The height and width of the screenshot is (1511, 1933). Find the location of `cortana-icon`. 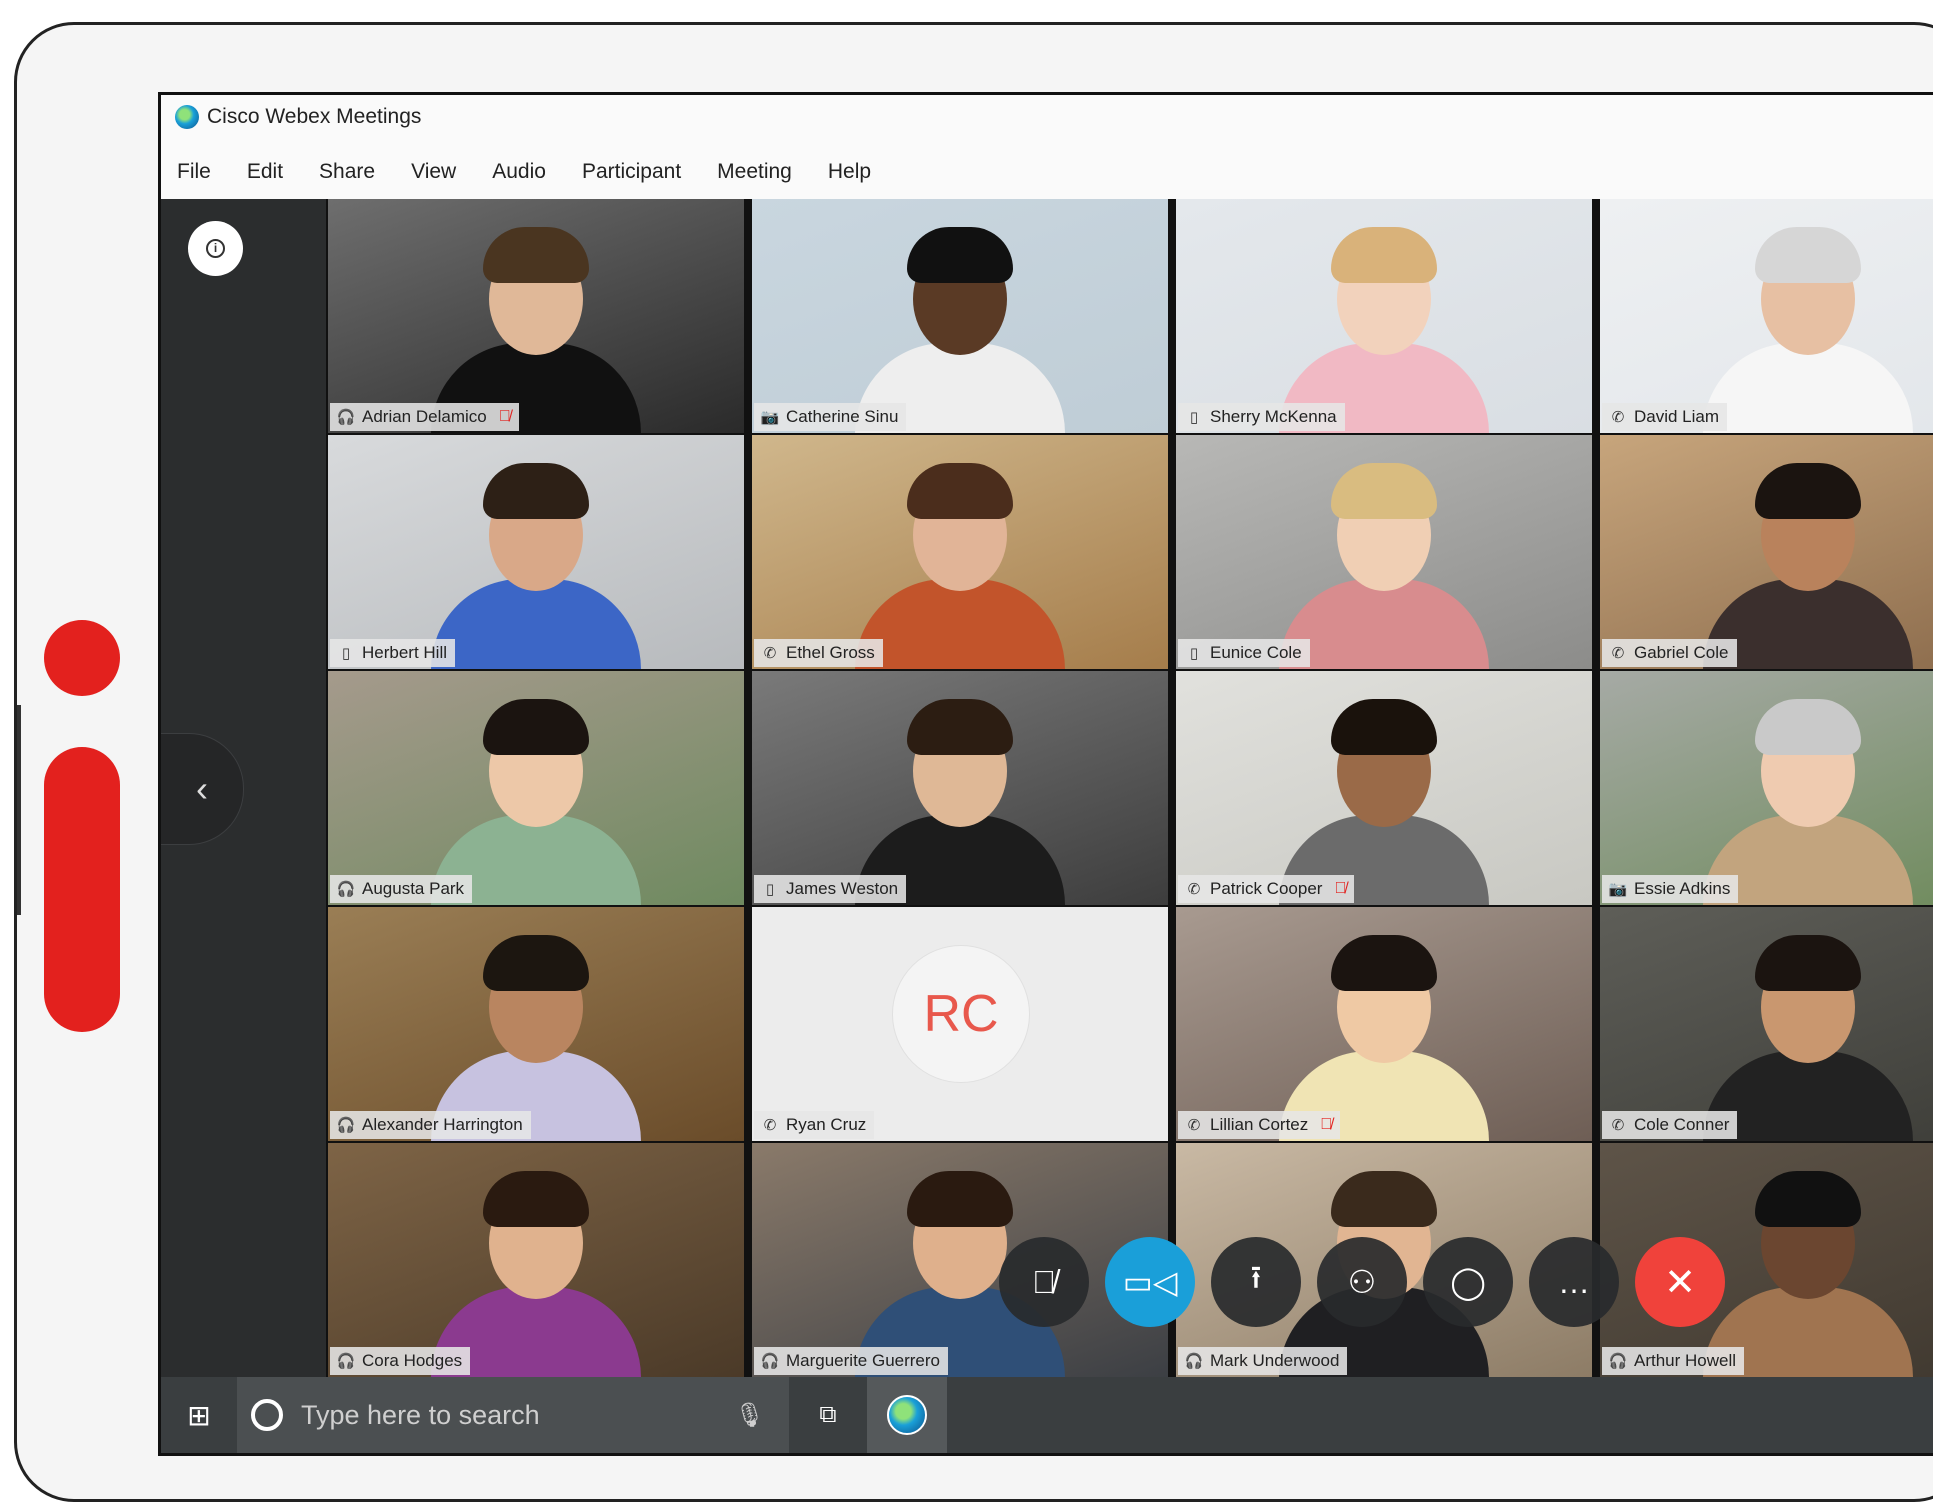

cortana-icon is located at coordinates (267, 1415).